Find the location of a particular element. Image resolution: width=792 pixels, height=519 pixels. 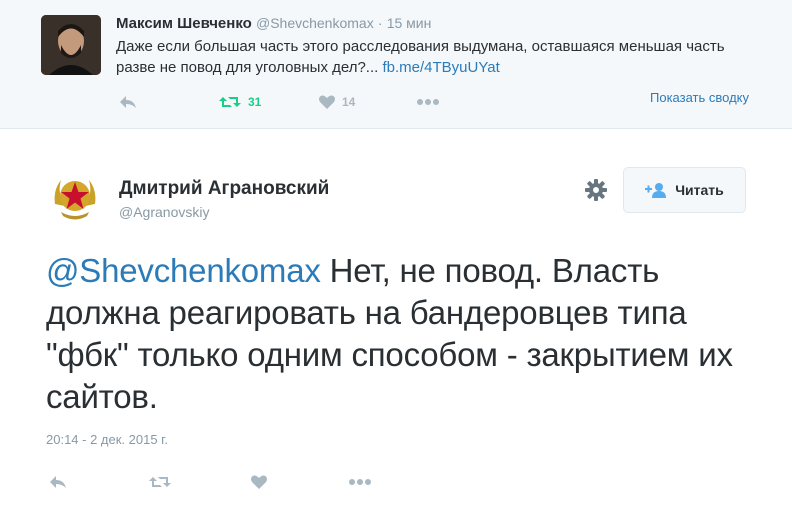

like-button is located at coordinates (259, 482).